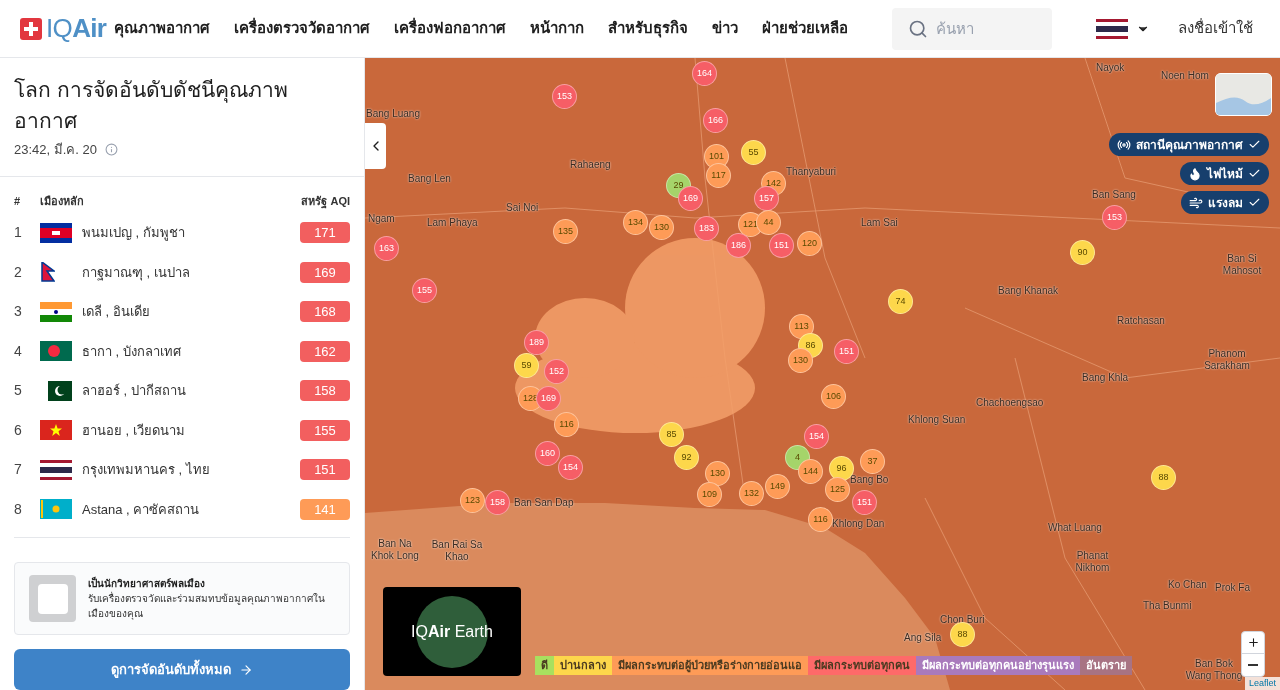  I want to click on rank-number: 7, so click(18, 470).